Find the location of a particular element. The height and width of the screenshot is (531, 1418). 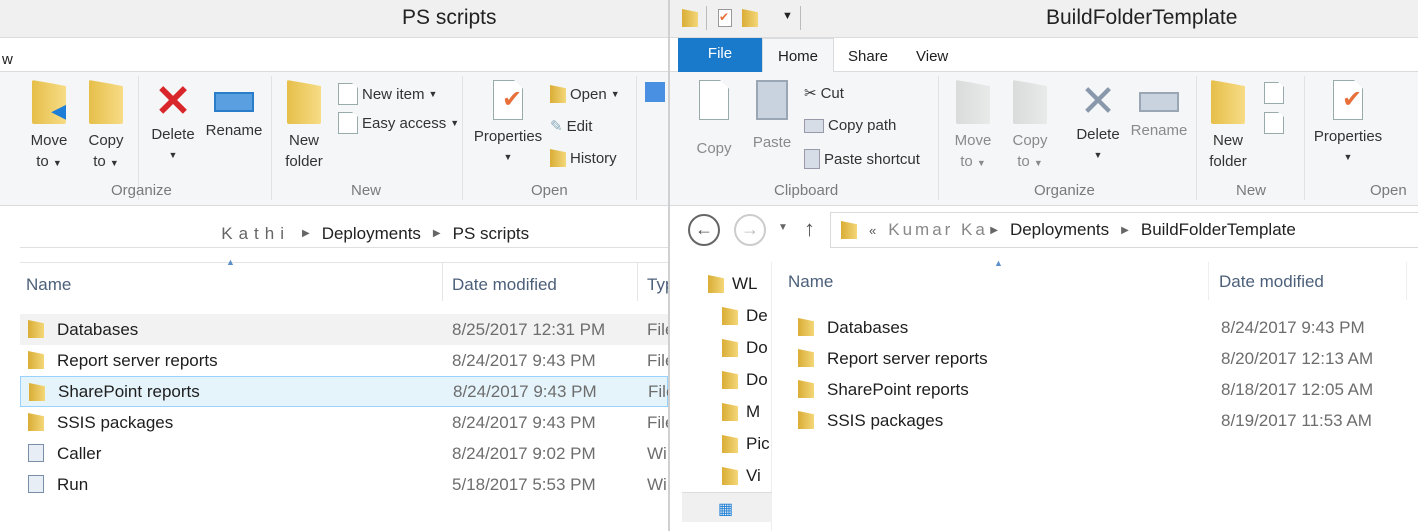

tab-home: Home is located at coordinates (798, 55).